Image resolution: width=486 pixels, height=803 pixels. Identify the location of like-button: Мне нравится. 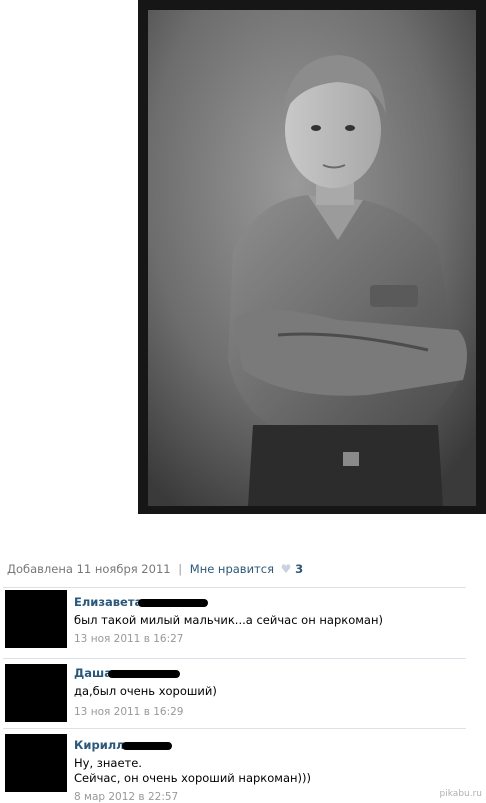
(232, 569).